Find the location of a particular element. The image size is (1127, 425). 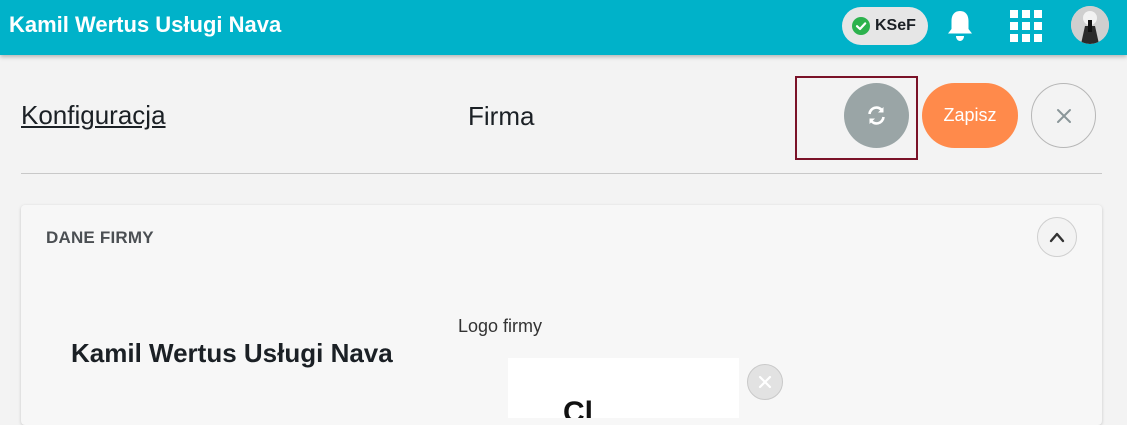

refresh-button is located at coordinates (876, 115).